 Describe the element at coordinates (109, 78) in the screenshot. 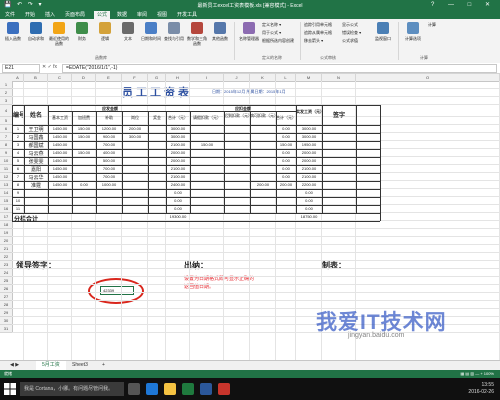

I see `column-header: E` at that location.